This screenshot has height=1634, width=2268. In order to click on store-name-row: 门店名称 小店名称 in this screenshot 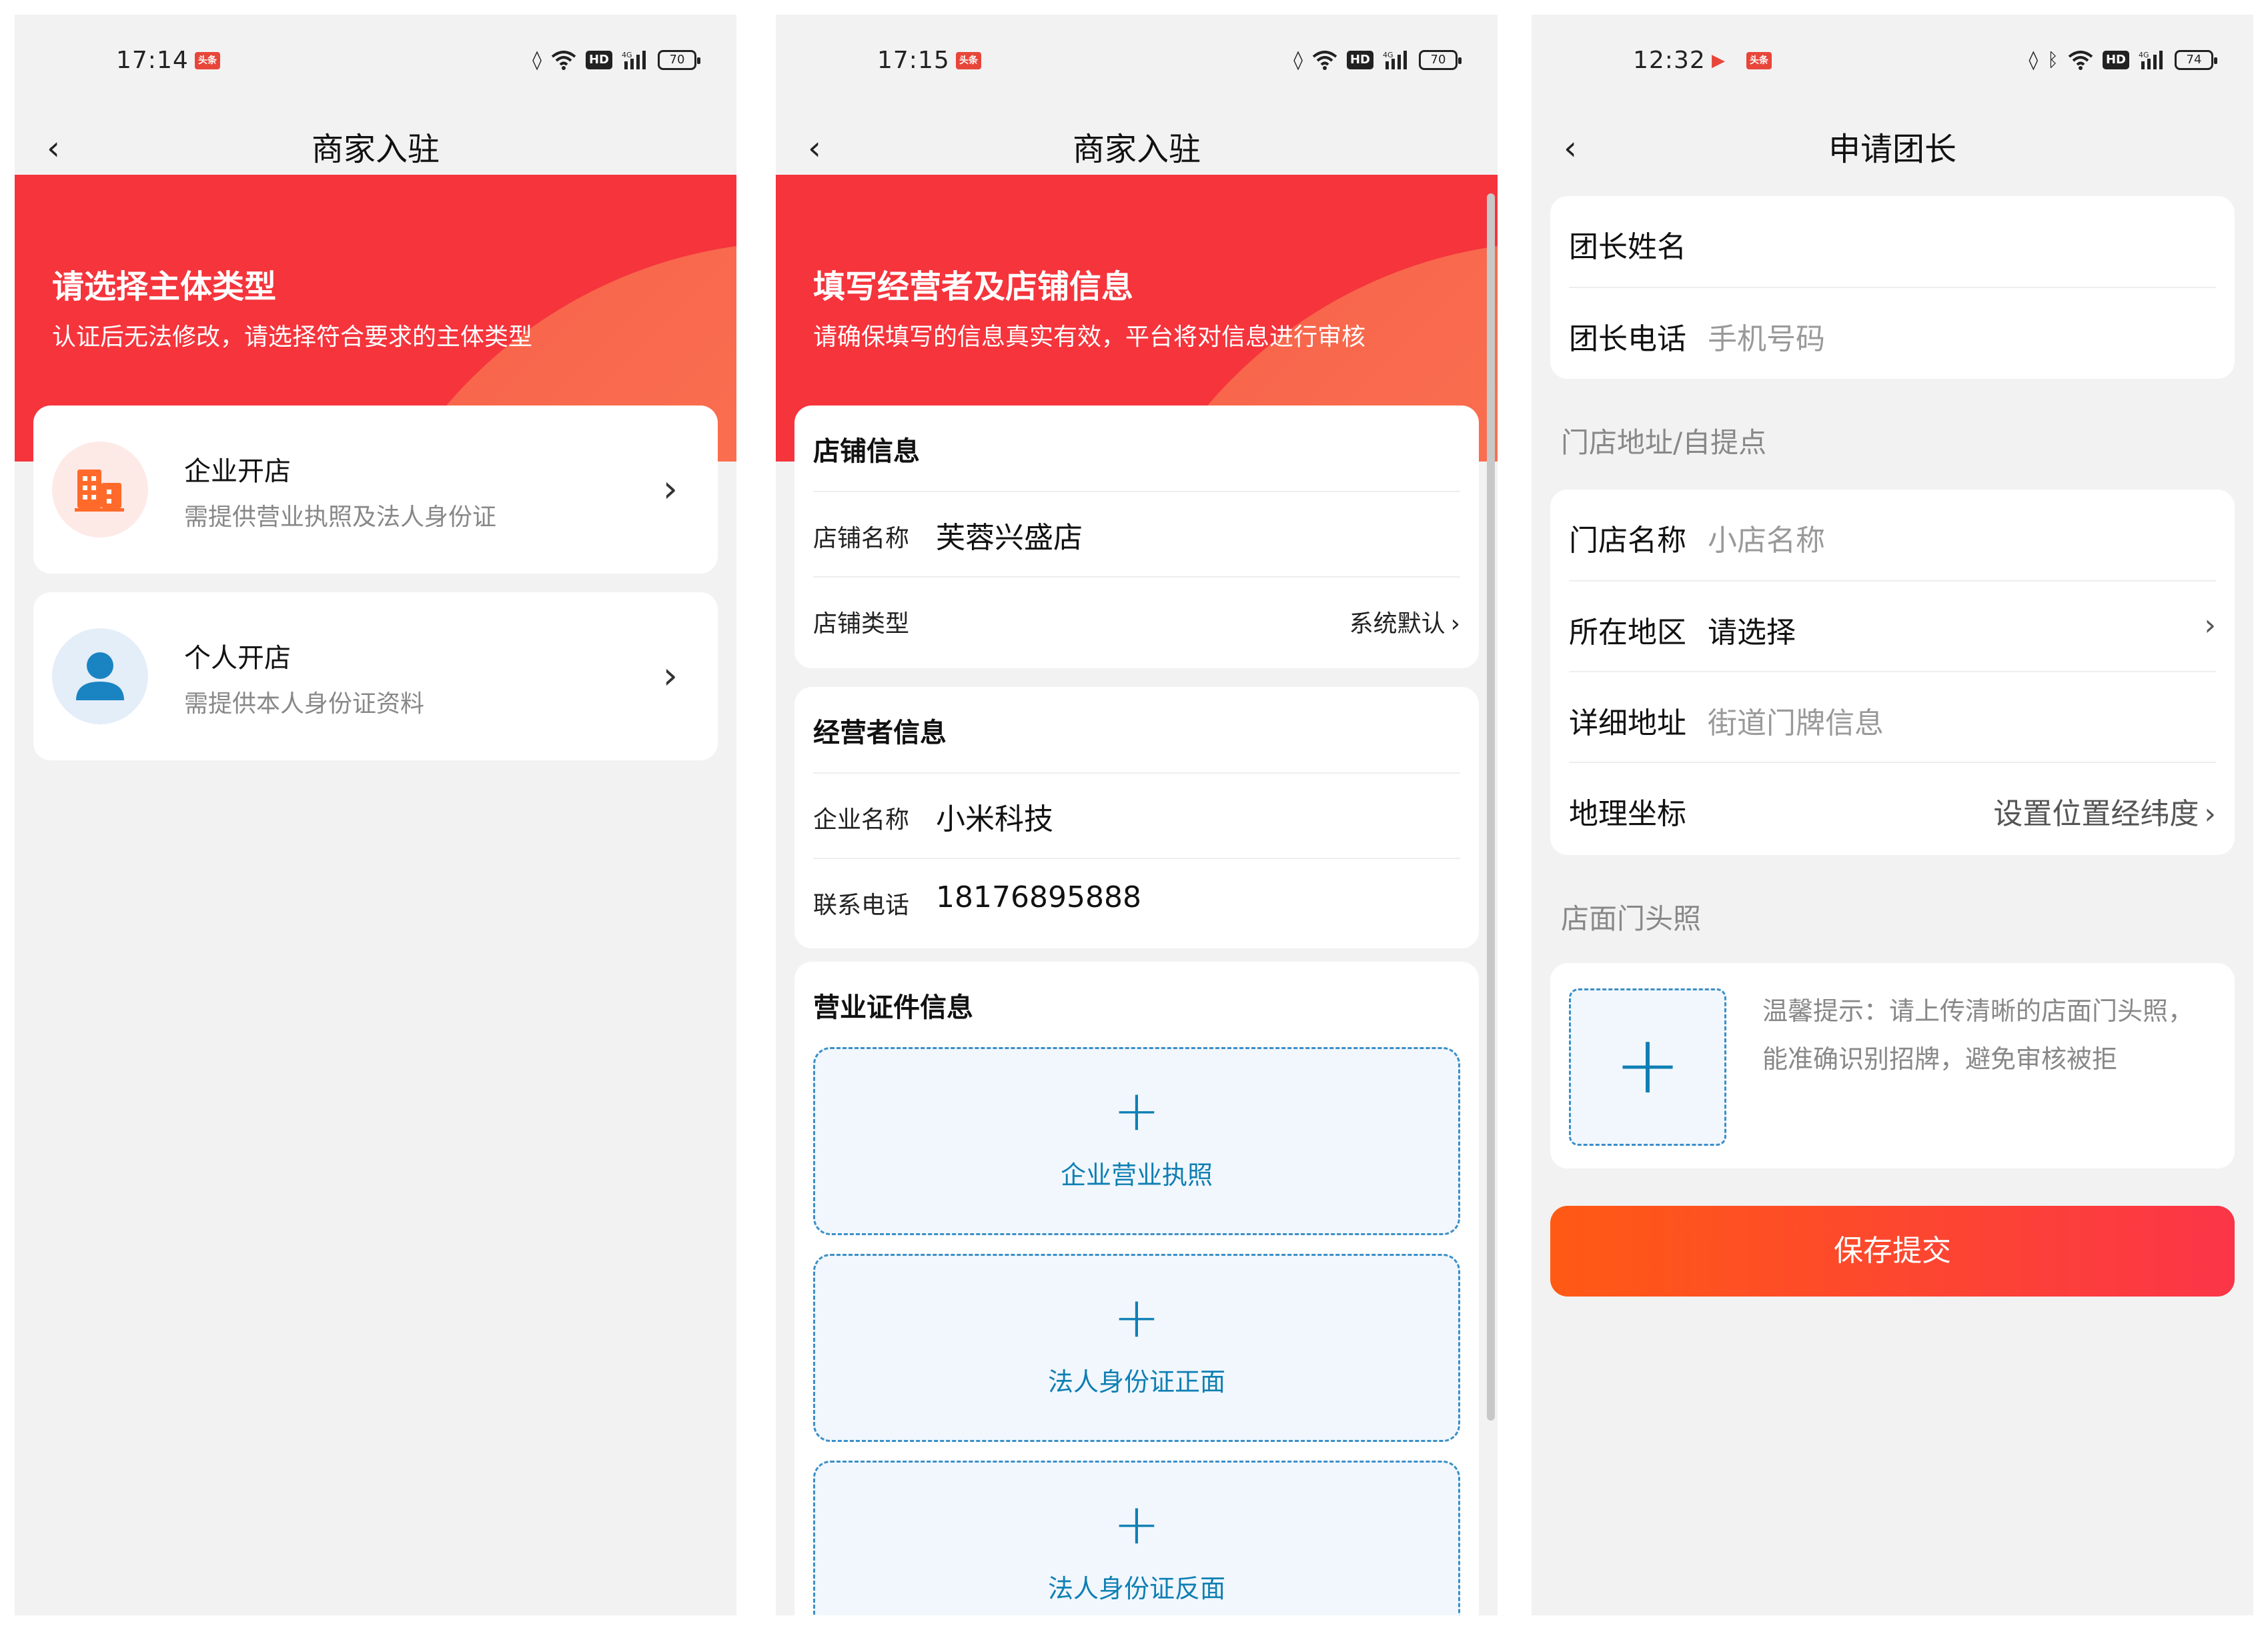, I will do `click(1893, 535)`.